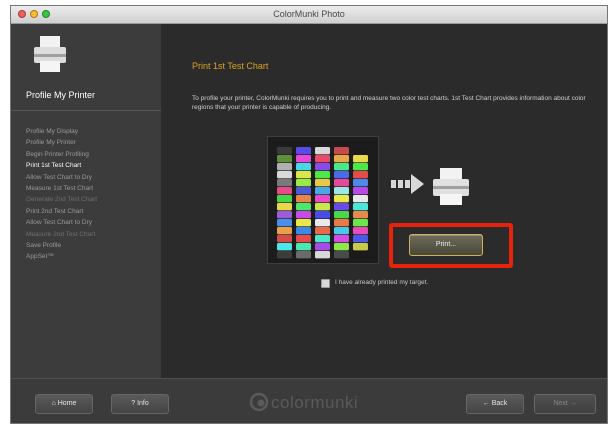  I want to click on bottom-toolbar: ⌂ Home ? Info colormunki ← Back Next →, so click(309, 400).